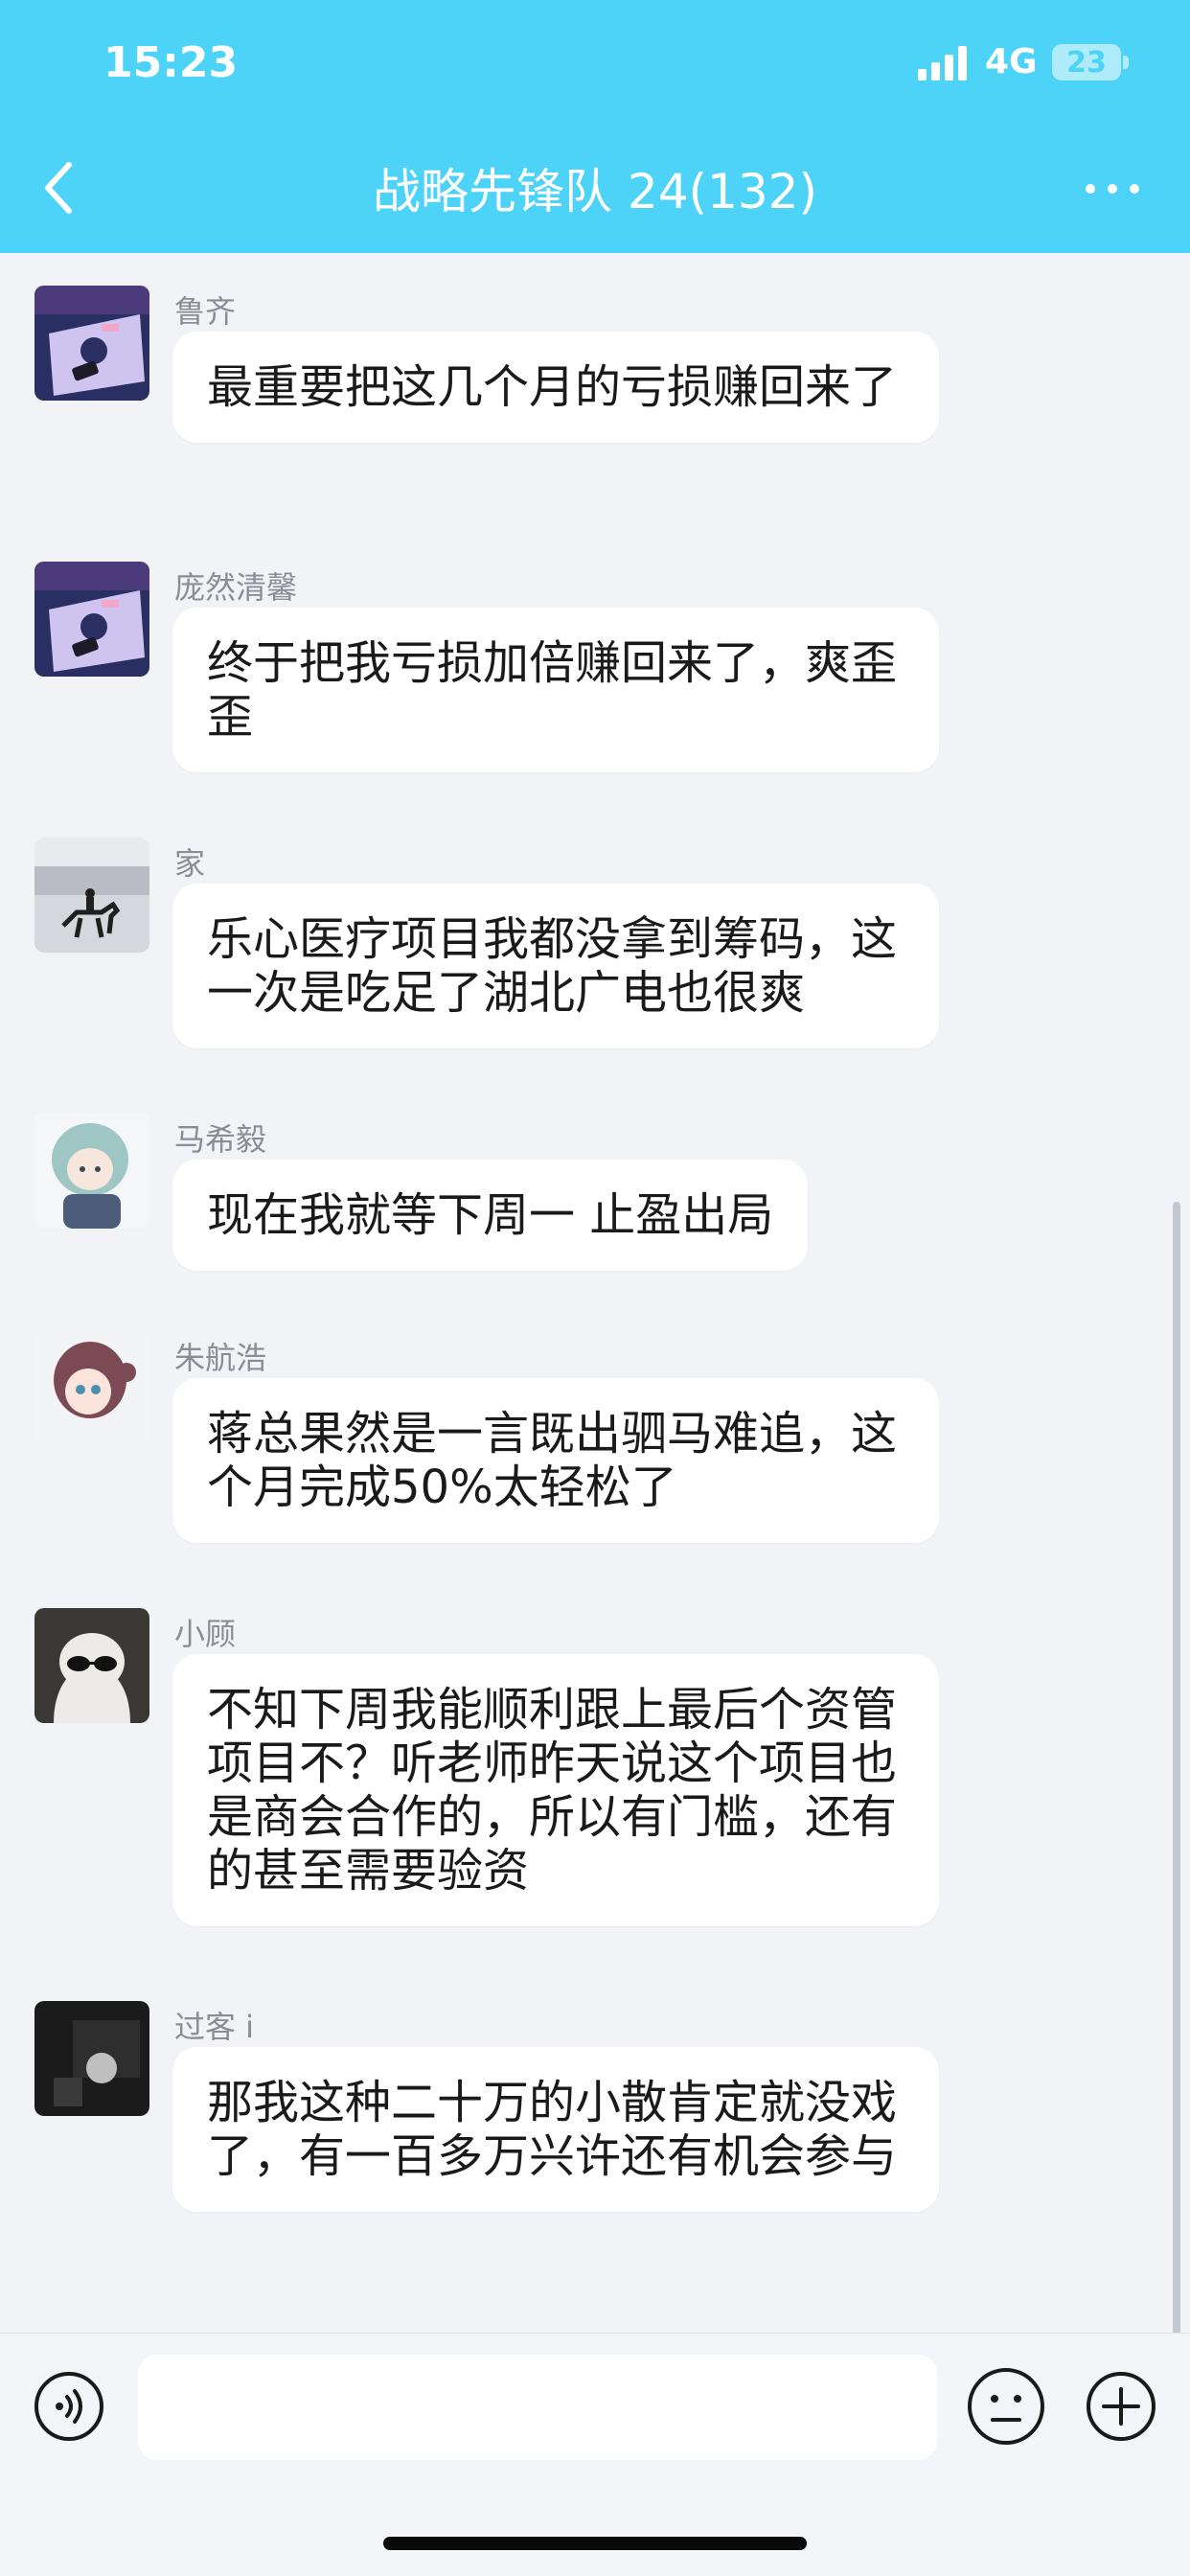 This screenshot has width=1190, height=2576. Describe the element at coordinates (595, 191) in the screenshot. I see `chat-title: 战略先锋队 24(132)` at that location.